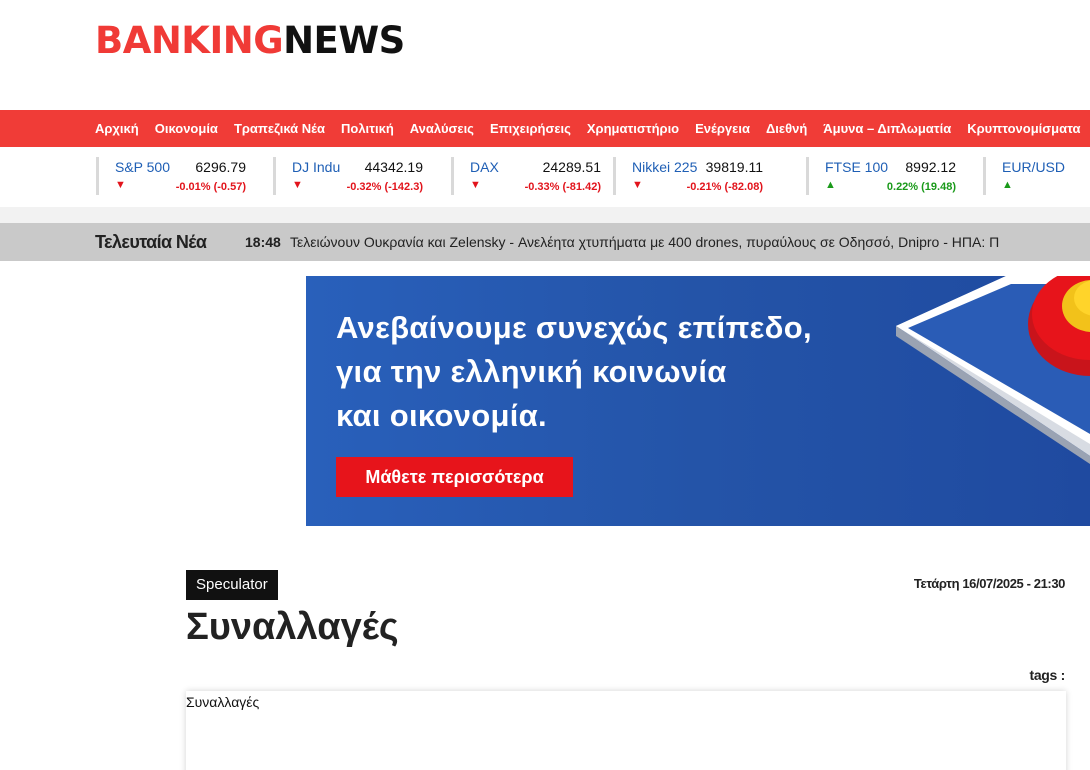 Image resolution: width=1090 pixels, height=770 pixels. What do you see at coordinates (142, 167) in the screenshot?
I see `ticker-name: S&P 500` at bounding box center [142, 167].